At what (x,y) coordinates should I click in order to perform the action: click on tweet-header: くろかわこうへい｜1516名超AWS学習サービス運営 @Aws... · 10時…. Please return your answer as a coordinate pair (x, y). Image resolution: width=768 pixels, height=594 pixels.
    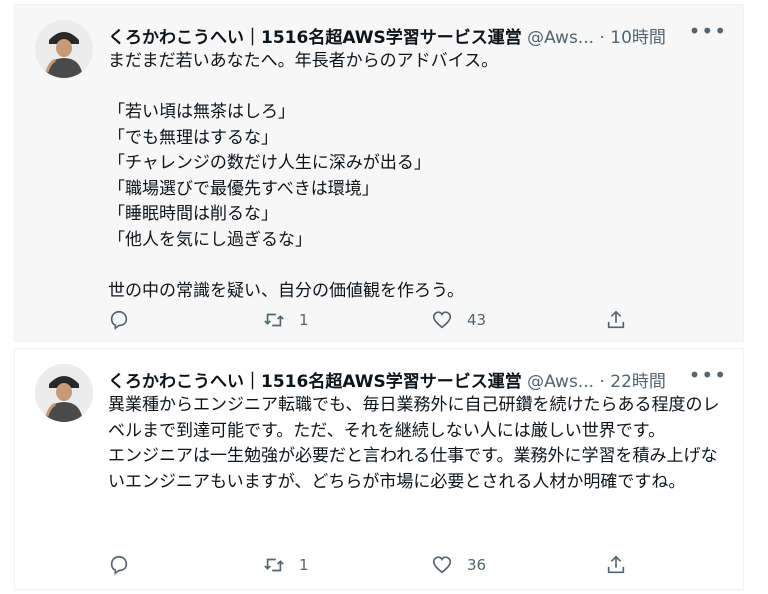
    Looking at the image, I should click on (417, 33).